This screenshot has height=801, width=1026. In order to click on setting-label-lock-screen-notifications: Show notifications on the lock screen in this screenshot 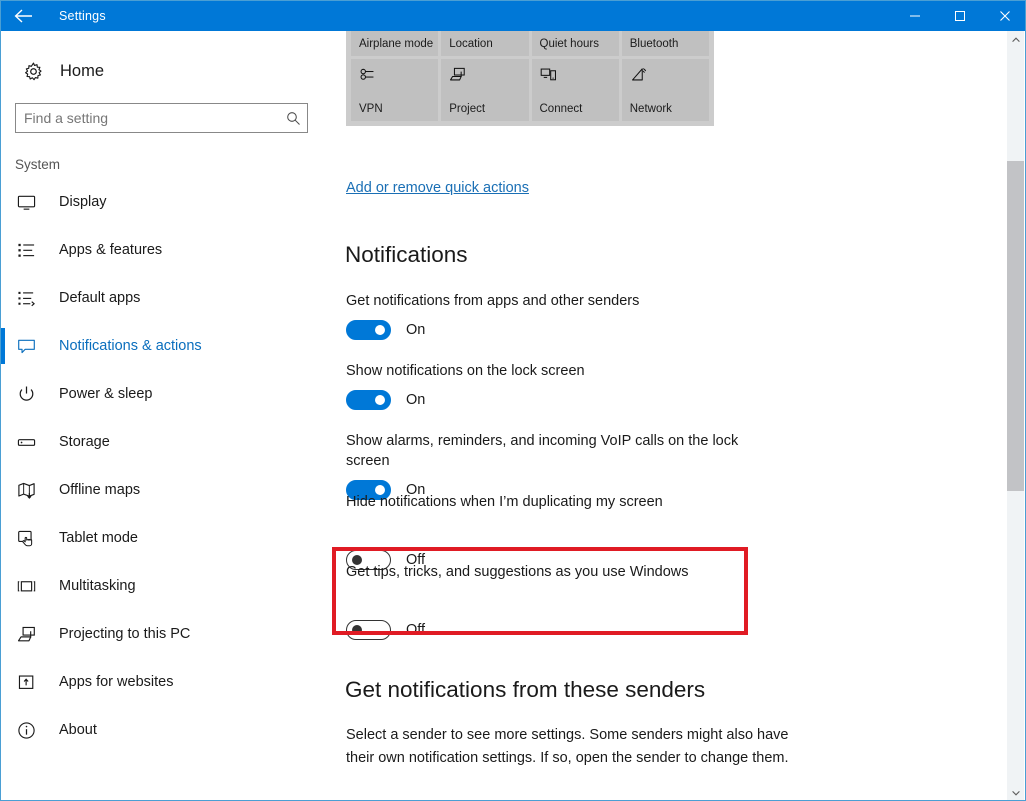, I will do `click(465, 371)`.